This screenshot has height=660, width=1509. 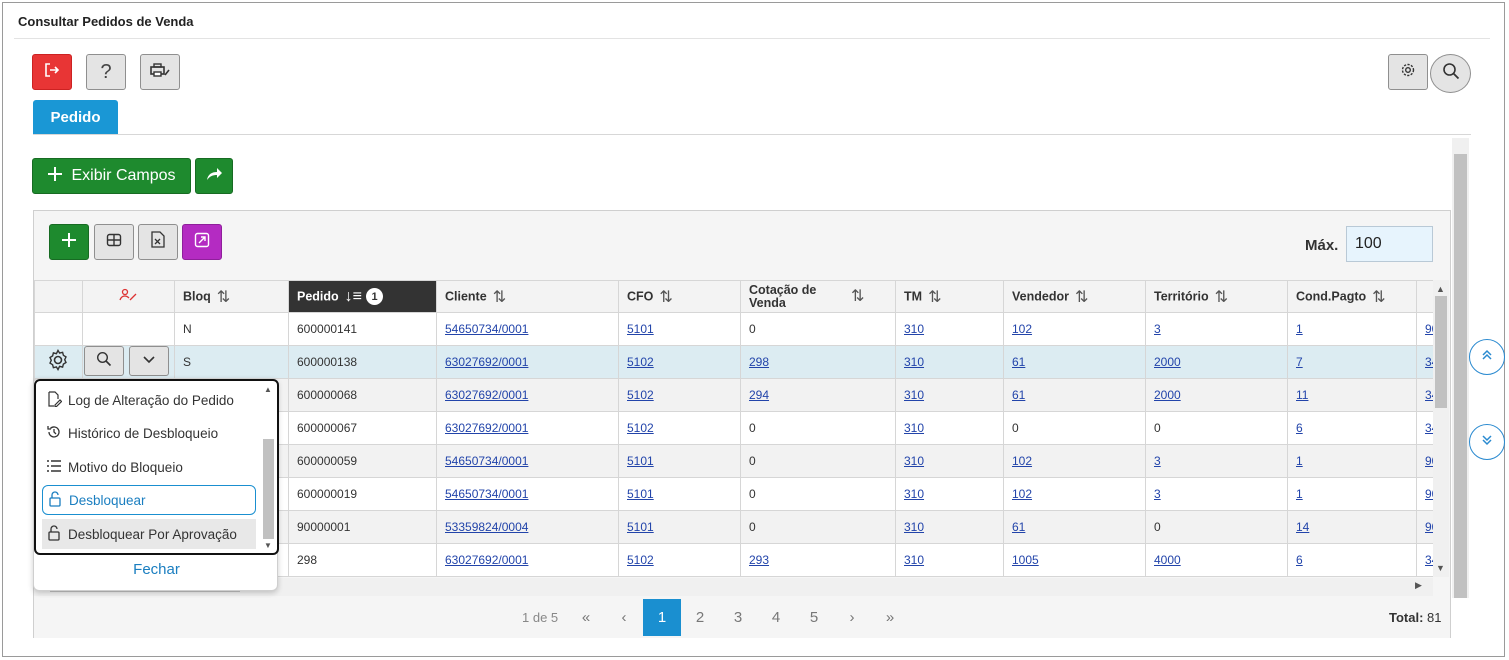 I want to click on menu-scrollbar: ▲ ▼, so click(x=268, y=468).